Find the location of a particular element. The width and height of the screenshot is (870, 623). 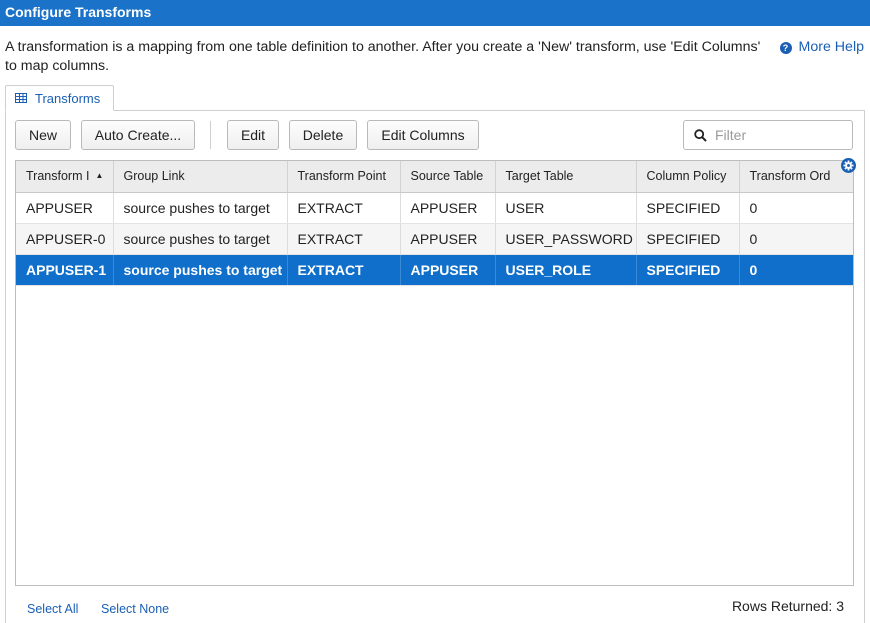

cell-transform-id: APPUSER-0 is located at coordinates (65, 239).